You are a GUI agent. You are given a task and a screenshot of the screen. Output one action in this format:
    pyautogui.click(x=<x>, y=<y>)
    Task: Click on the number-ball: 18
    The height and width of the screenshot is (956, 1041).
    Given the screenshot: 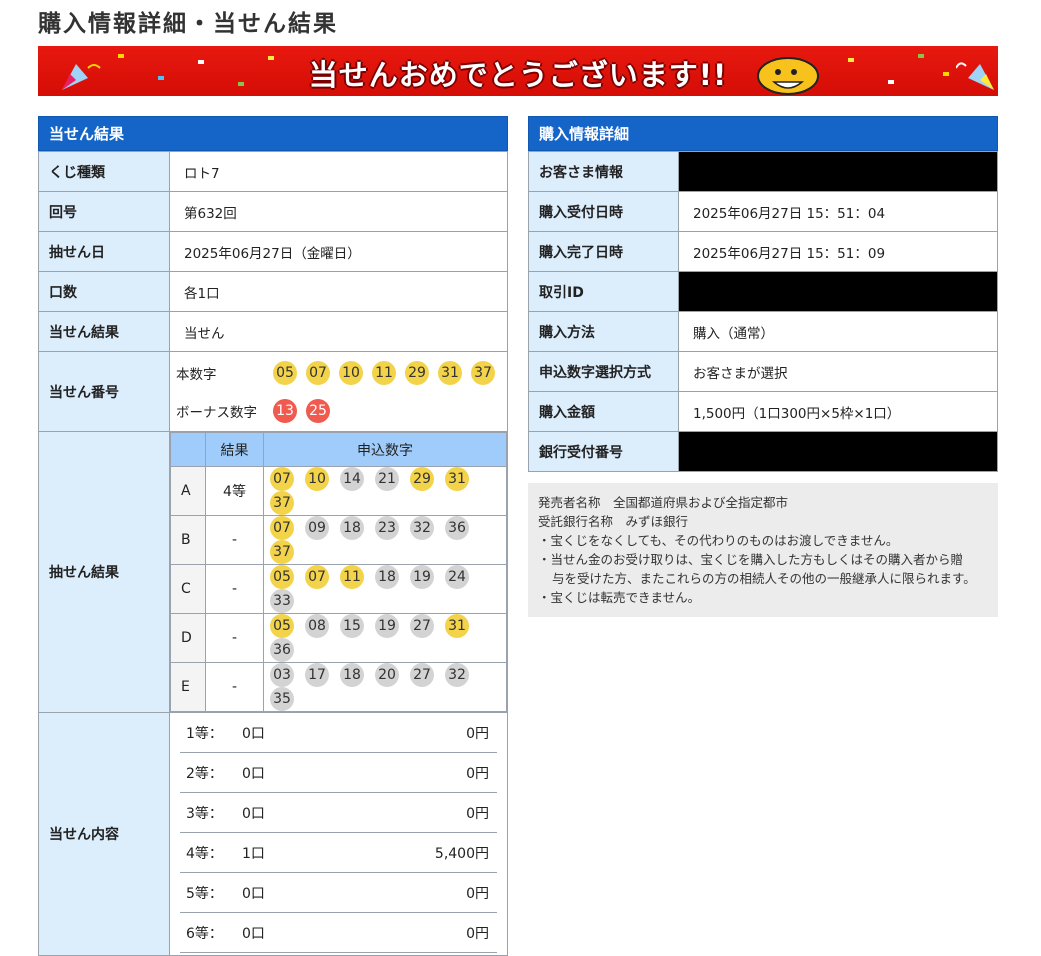 What is the action you would take?
    pyautogui.click(x=387, y=577)
    